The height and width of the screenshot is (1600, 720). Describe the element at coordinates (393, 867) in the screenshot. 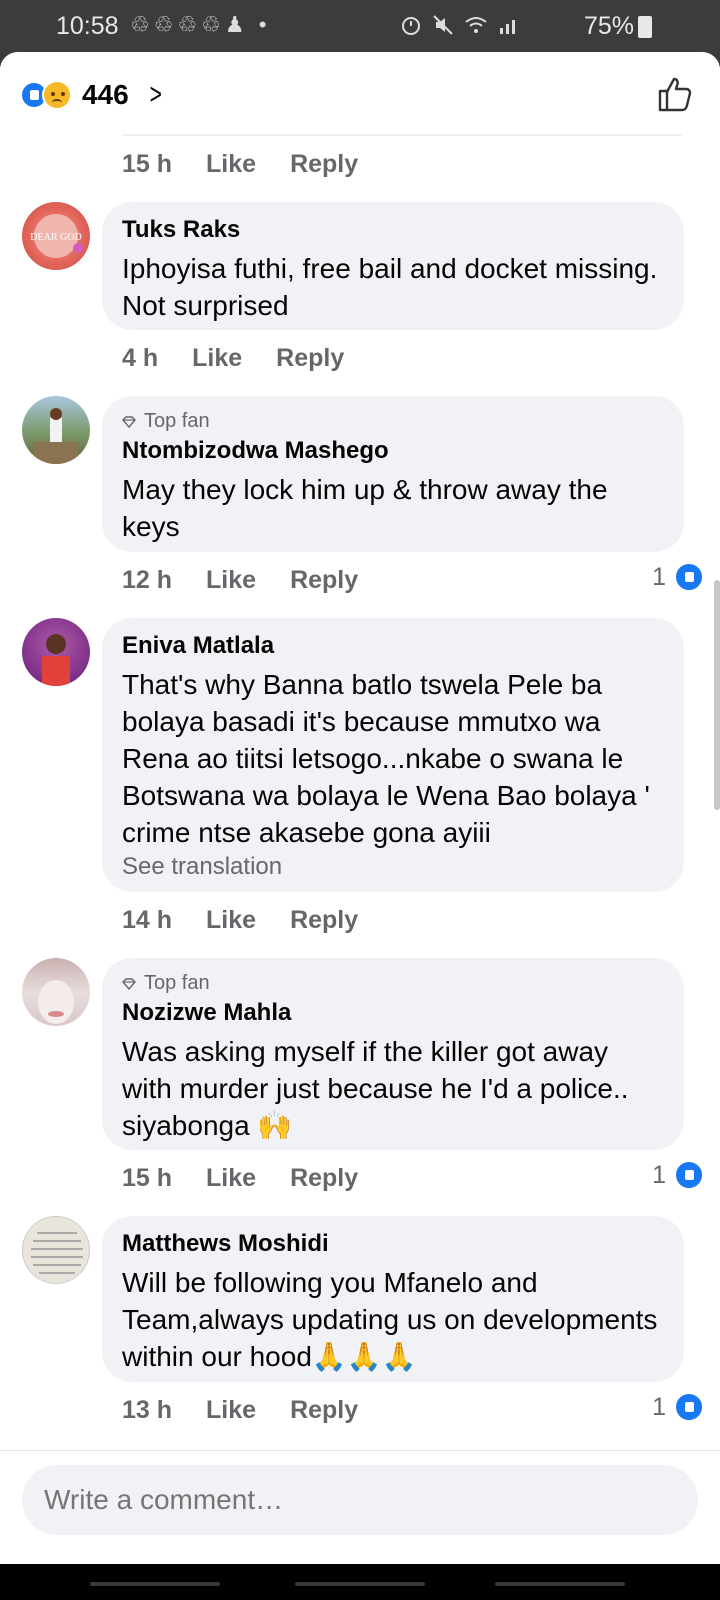

I see `see-translation-link: See translation` at that location.